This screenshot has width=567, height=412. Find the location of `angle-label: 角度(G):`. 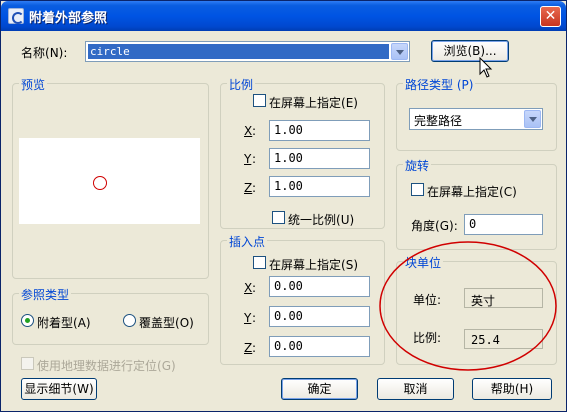

angle-label: 角度(G): is located at coordinates (434, 226).